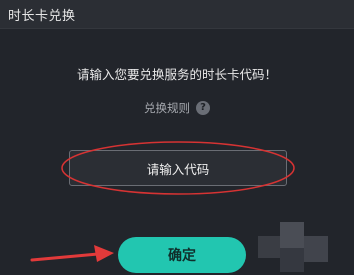 The width and height of the screenshot is (354, 275). I want to click on redeem-rules-row: 兑换规则 ?, so click(177, 108).